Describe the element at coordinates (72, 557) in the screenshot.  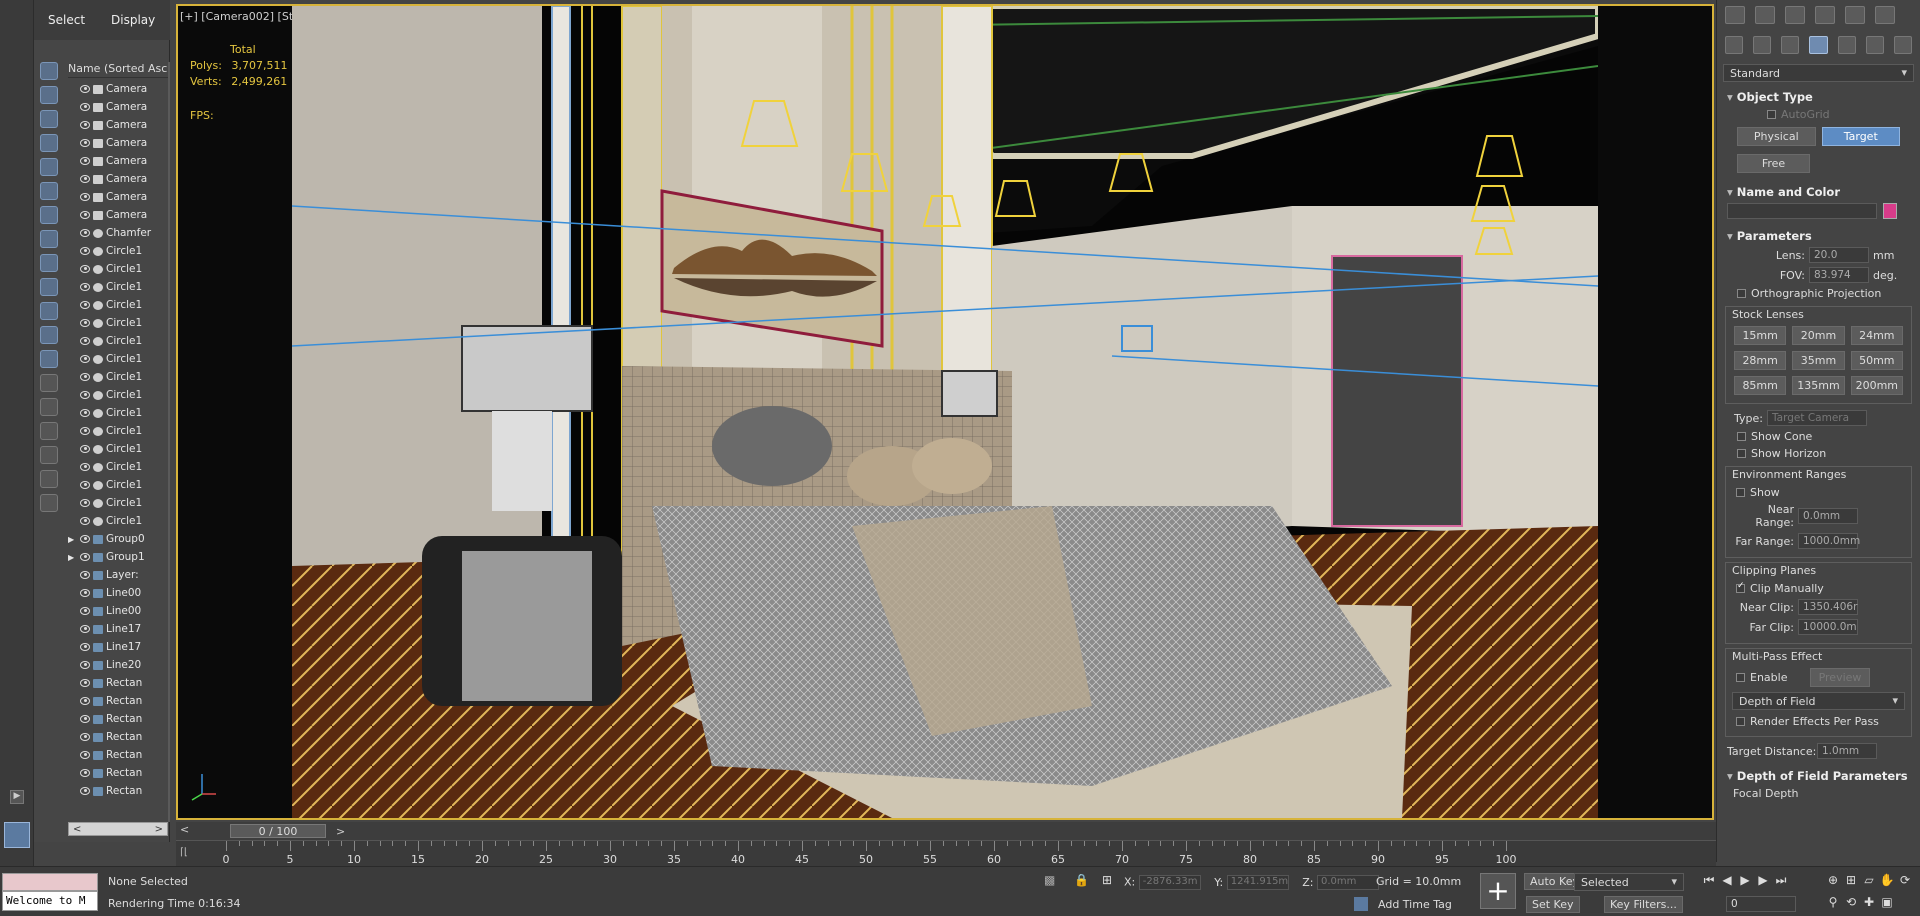
I see `expand-arrow-icon: ▶` at that location.